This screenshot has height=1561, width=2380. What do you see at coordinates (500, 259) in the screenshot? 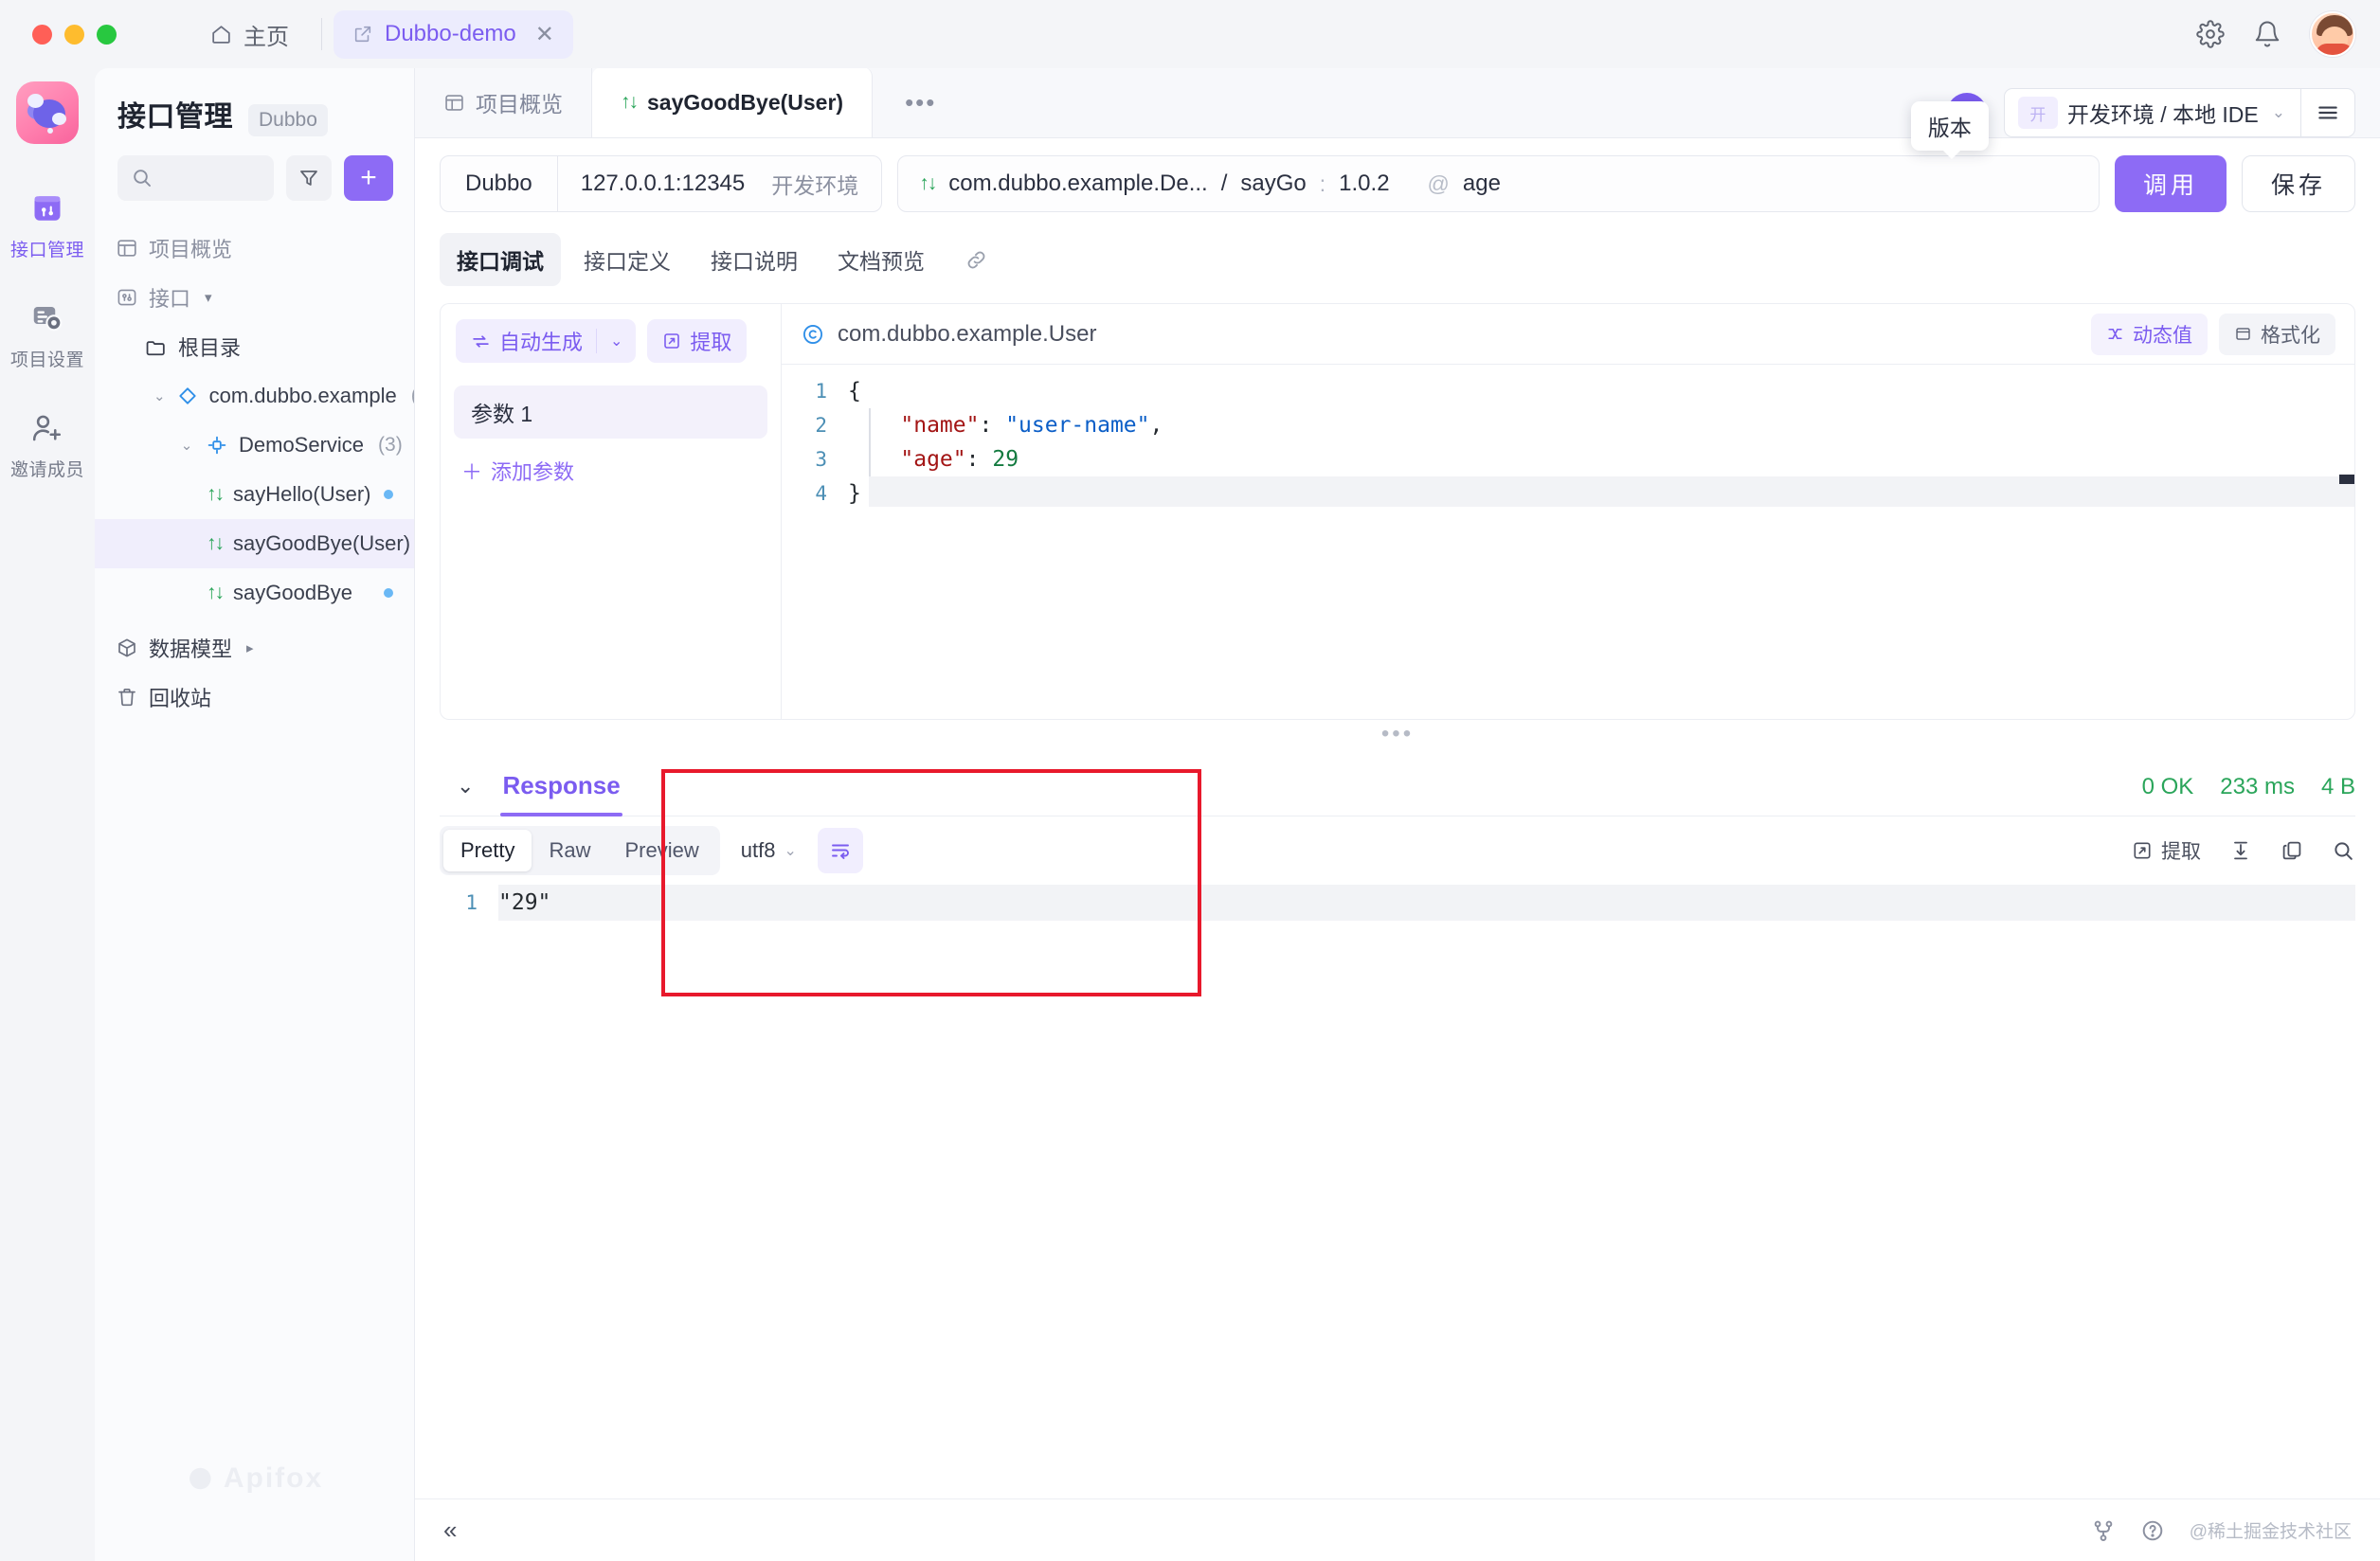
I see `tab-interface-debug: 接口调试` at bounding box center [500, 259].